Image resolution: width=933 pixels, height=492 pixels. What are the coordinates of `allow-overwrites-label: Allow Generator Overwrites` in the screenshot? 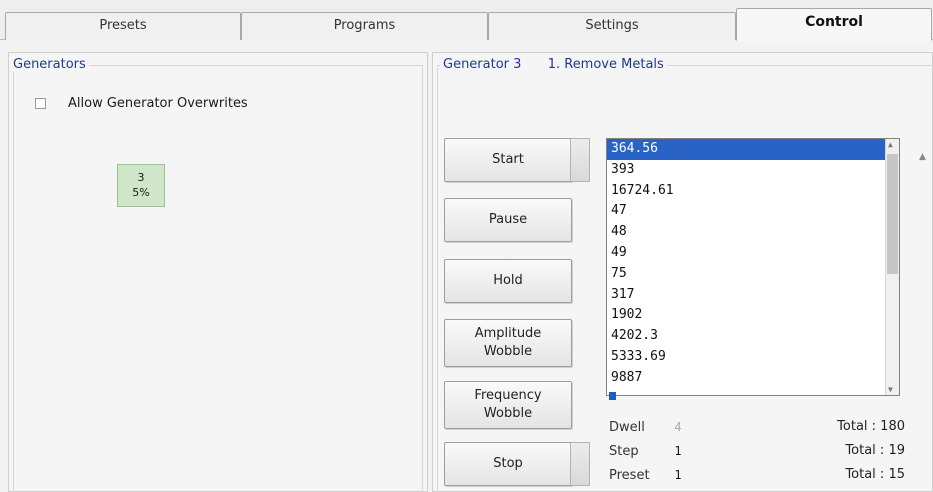 It's located at (158, 103).